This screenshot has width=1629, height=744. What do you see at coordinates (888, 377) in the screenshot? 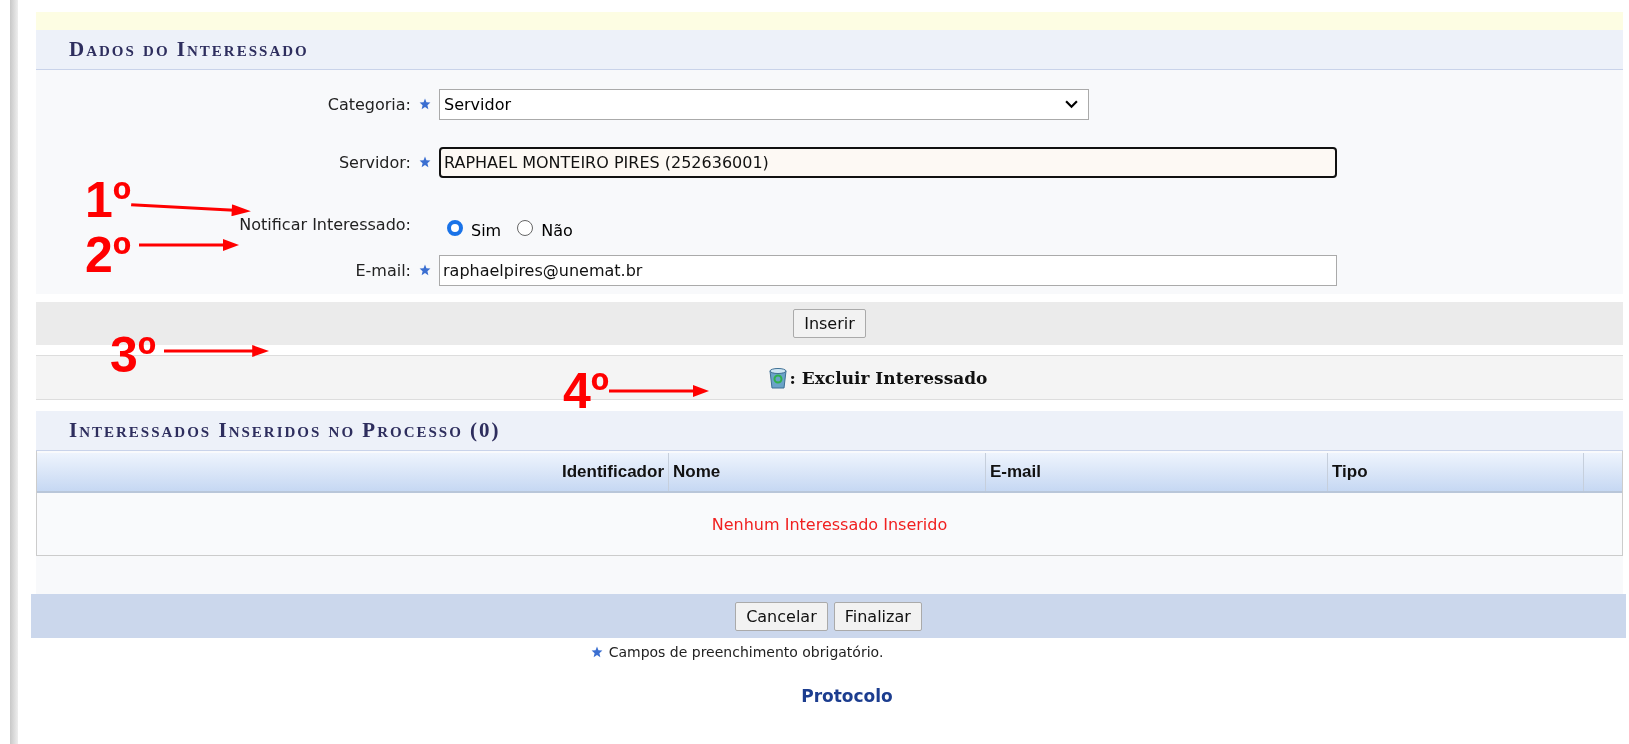
I see `legend-text: : Excluir Interessado` at bounding box center [888, 377].